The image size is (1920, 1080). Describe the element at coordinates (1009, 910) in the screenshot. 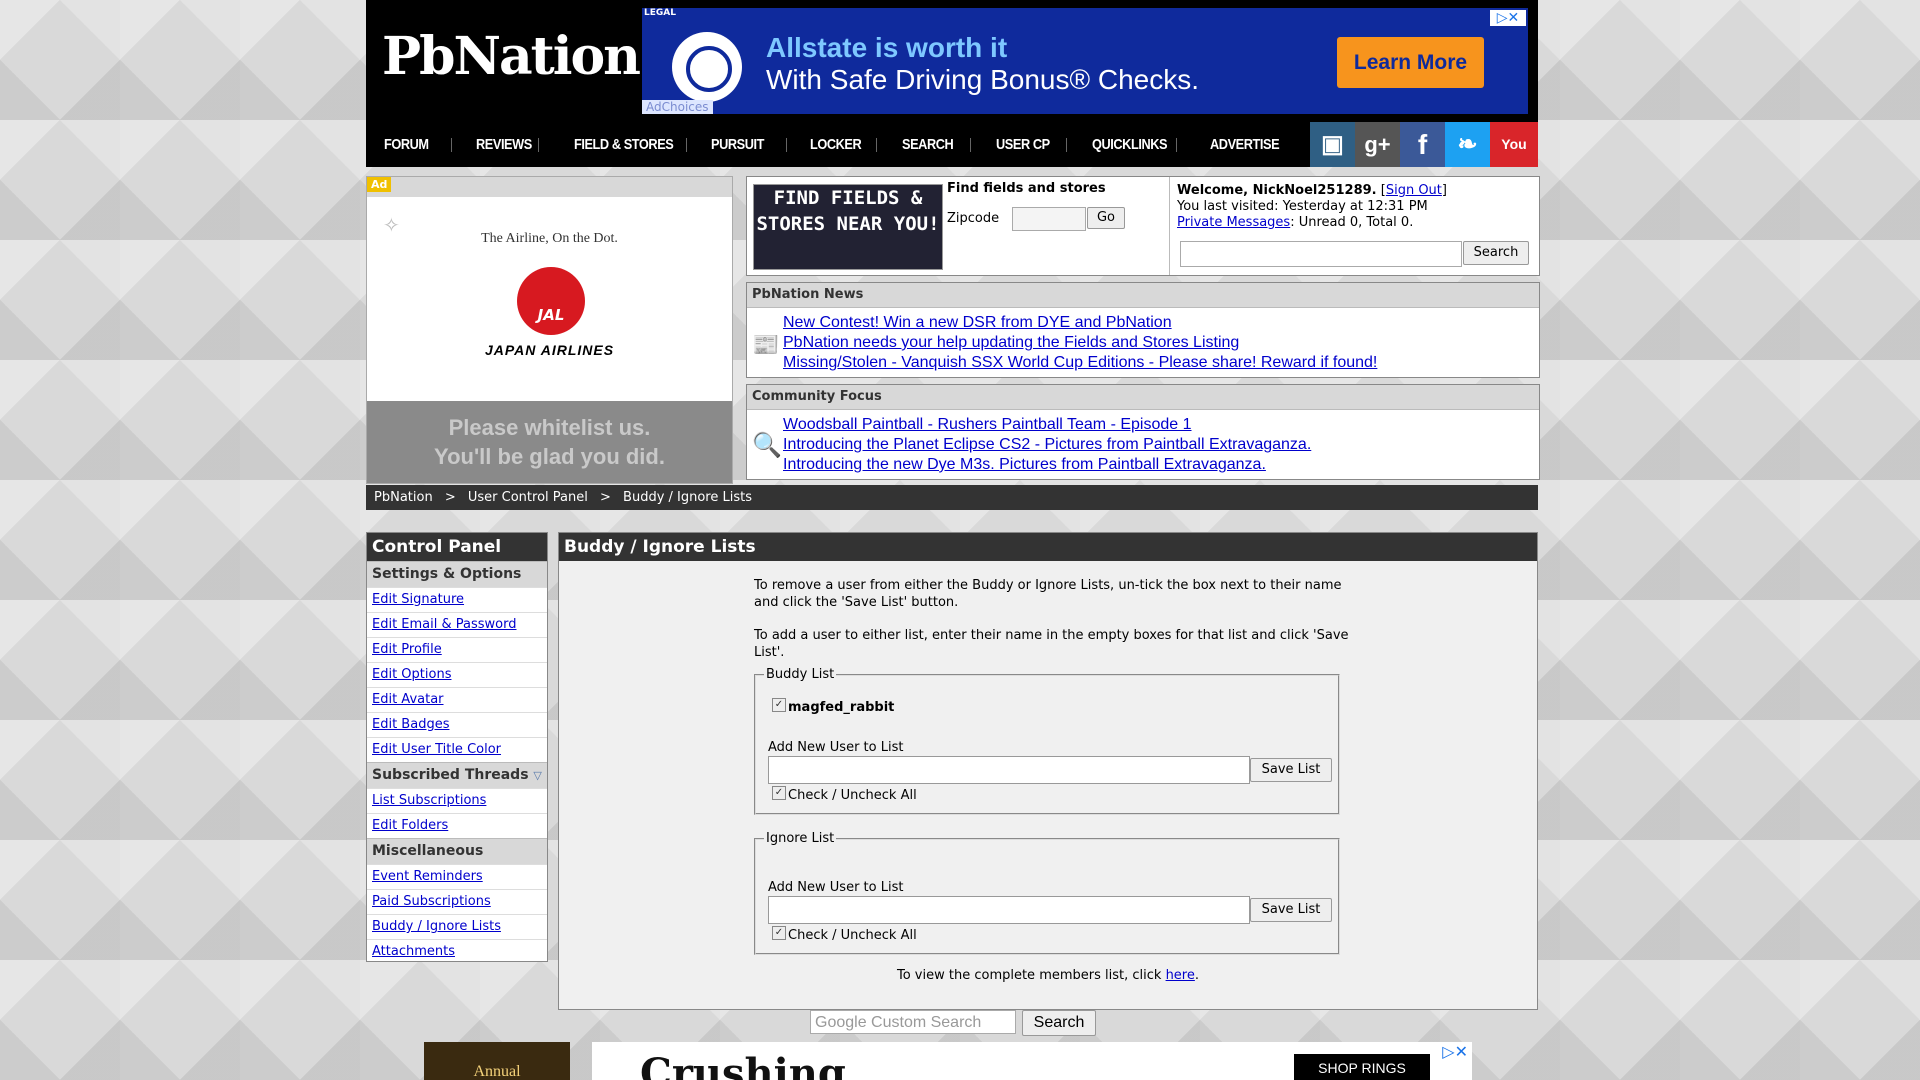

I see `ignore-add-input` at that location.